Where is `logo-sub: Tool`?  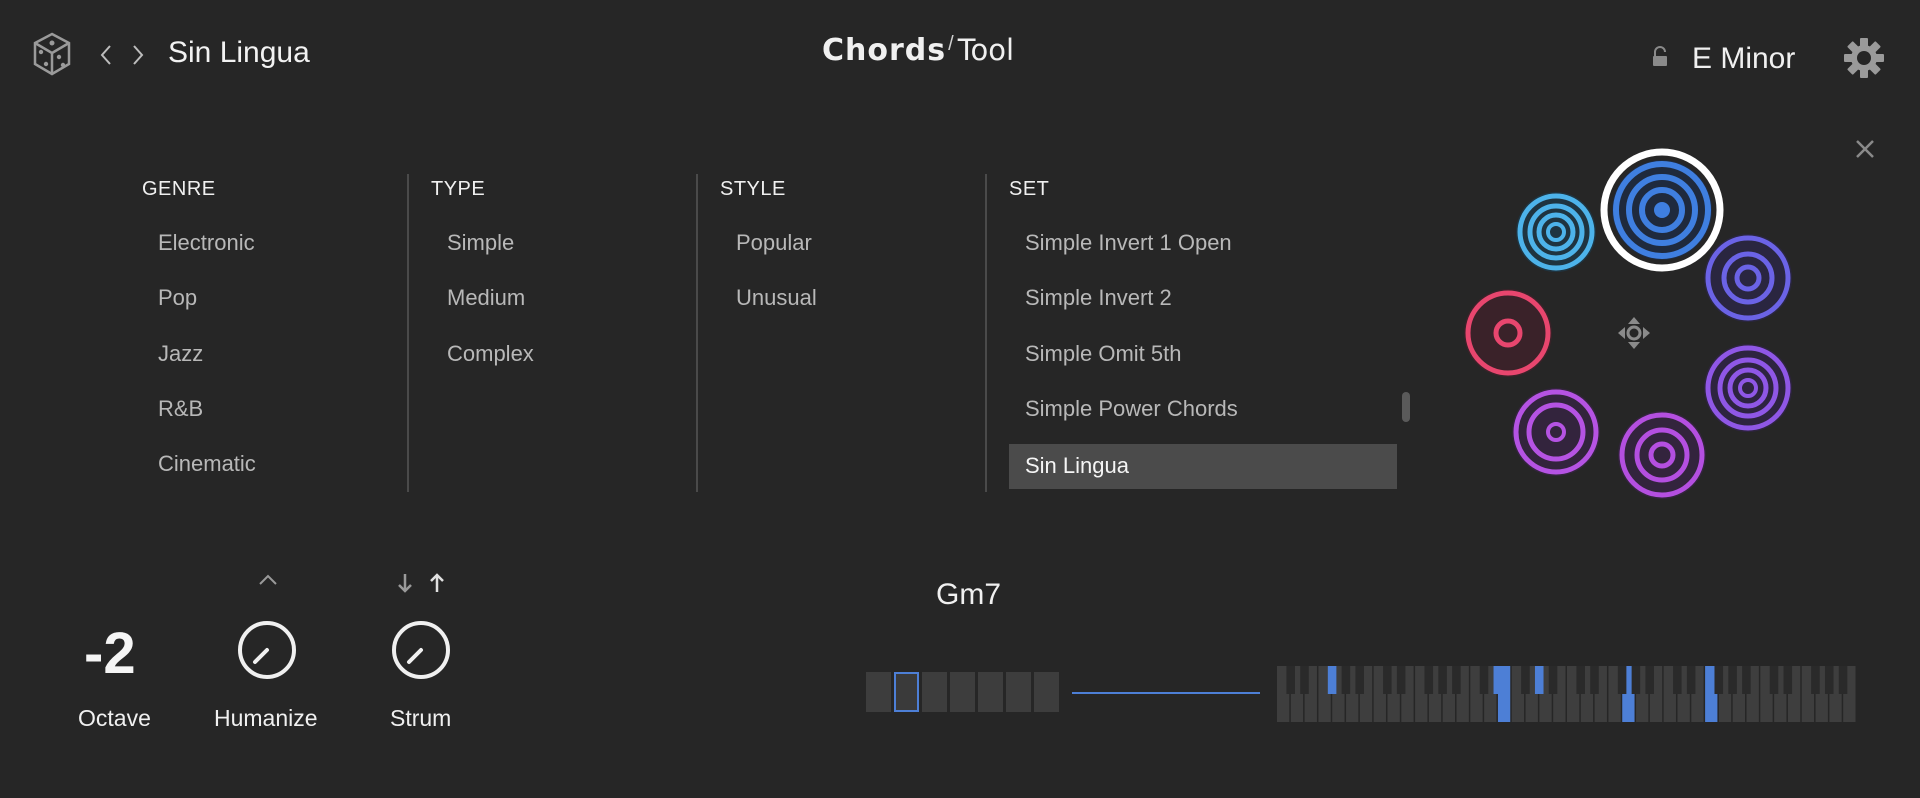
logo-sub: Tool is located at coordinates (986, 50).